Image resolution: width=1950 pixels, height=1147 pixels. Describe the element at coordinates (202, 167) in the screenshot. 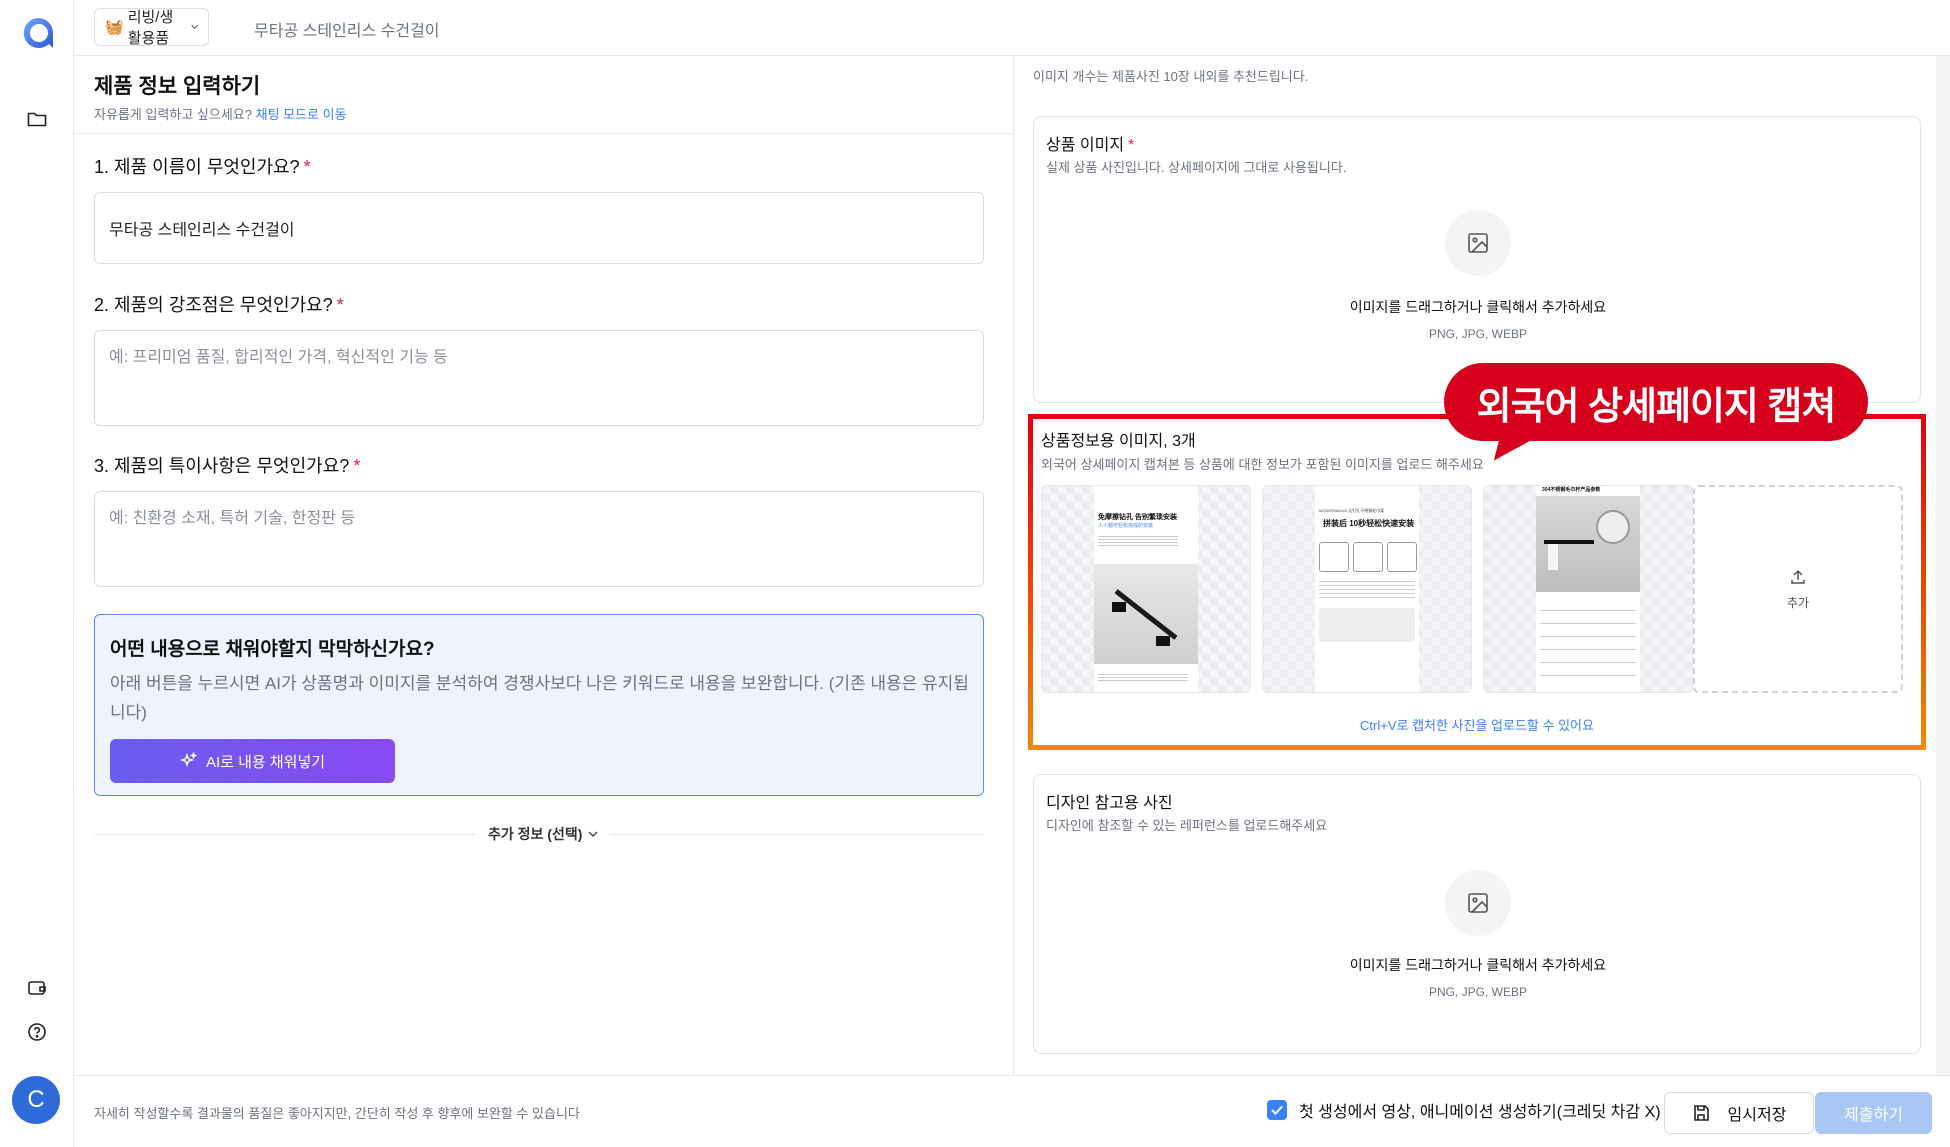

I see `question-1-label: 1. 제품 이름이 무엇인가요? *` at that location.